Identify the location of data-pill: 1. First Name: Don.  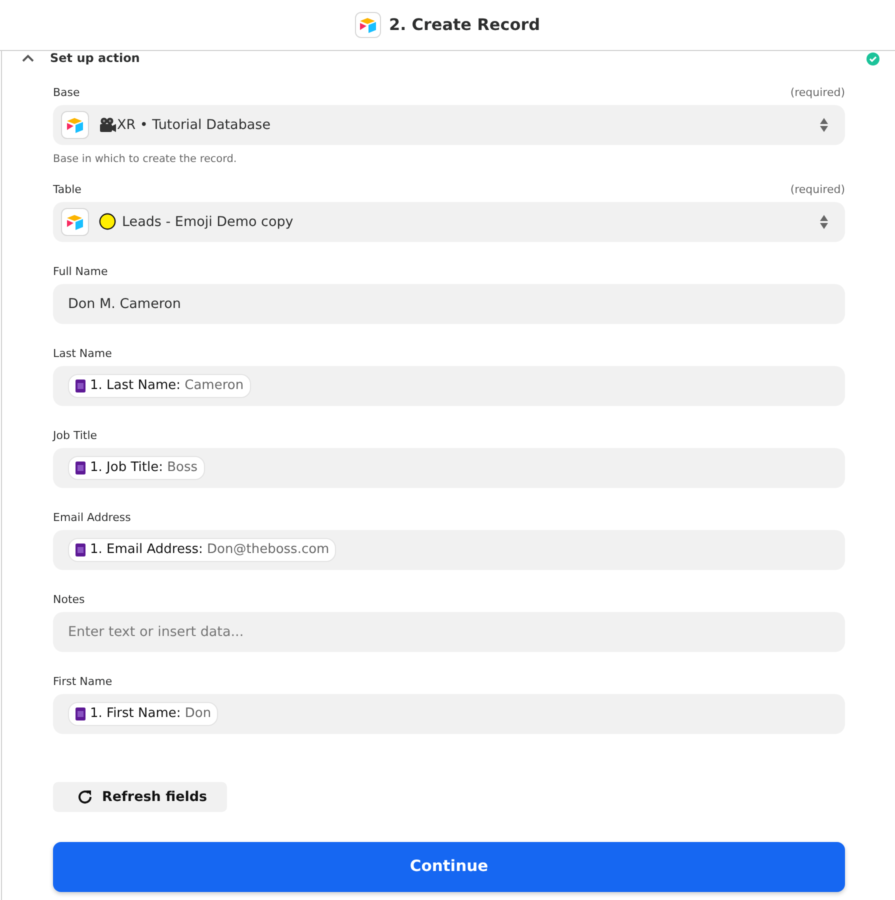
(143, 714).